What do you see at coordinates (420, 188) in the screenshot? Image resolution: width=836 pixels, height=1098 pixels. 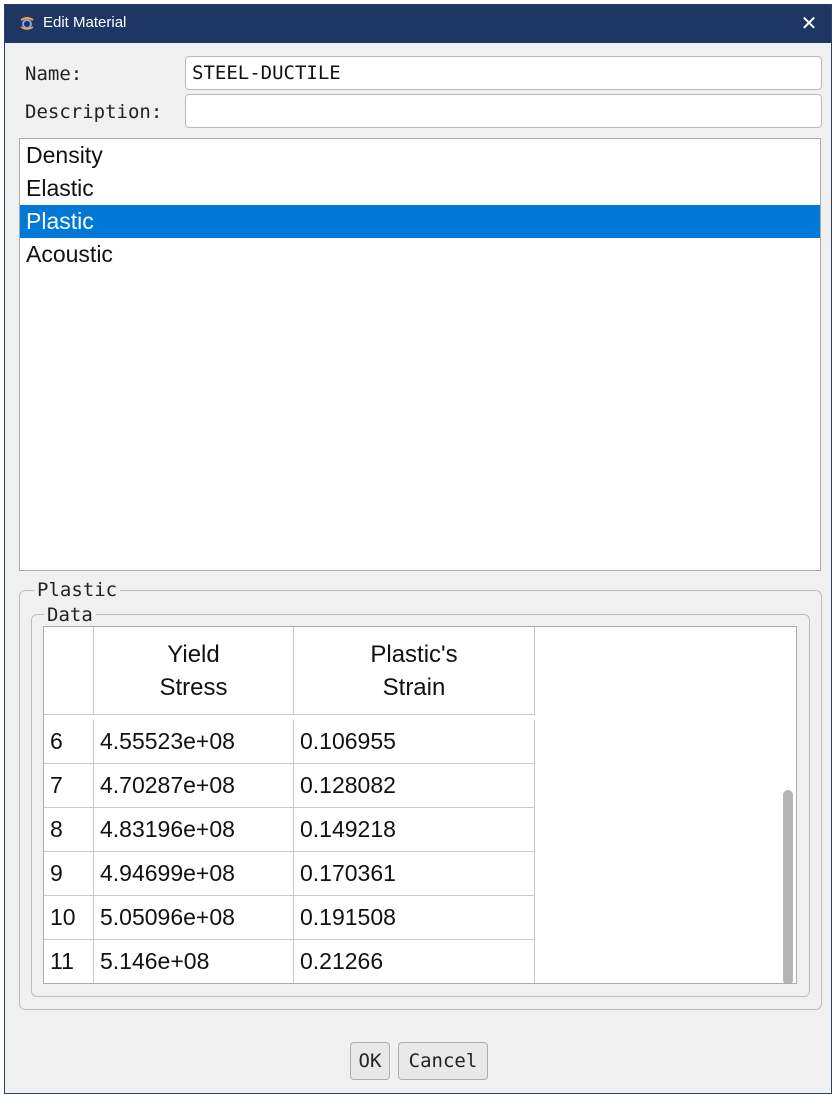 I see `behavior-item-elastic: Elastic` at bounding box center [420, 188].